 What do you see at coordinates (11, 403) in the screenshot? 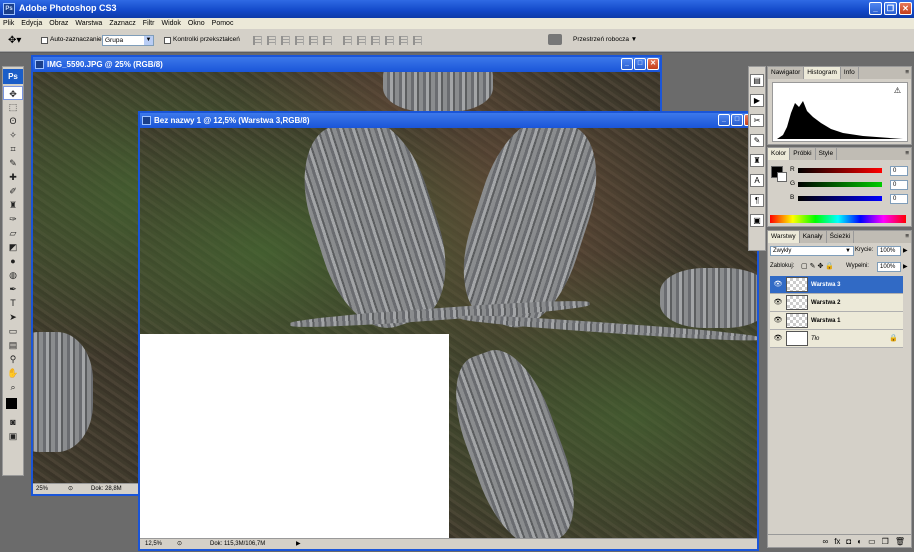
I see `foreground-color-swatch` at bounding box center [11, 403].